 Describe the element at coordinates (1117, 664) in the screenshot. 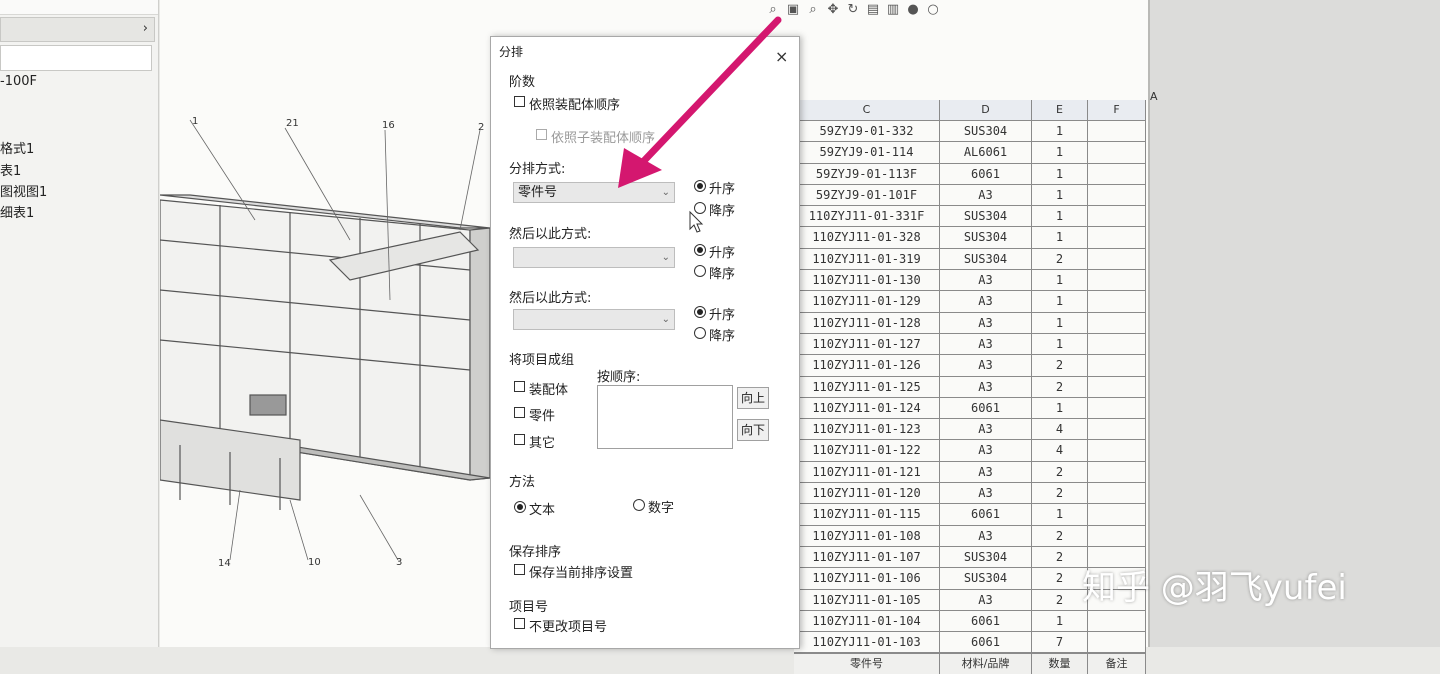

I see `bom-footer-notes: 备注` at that location.